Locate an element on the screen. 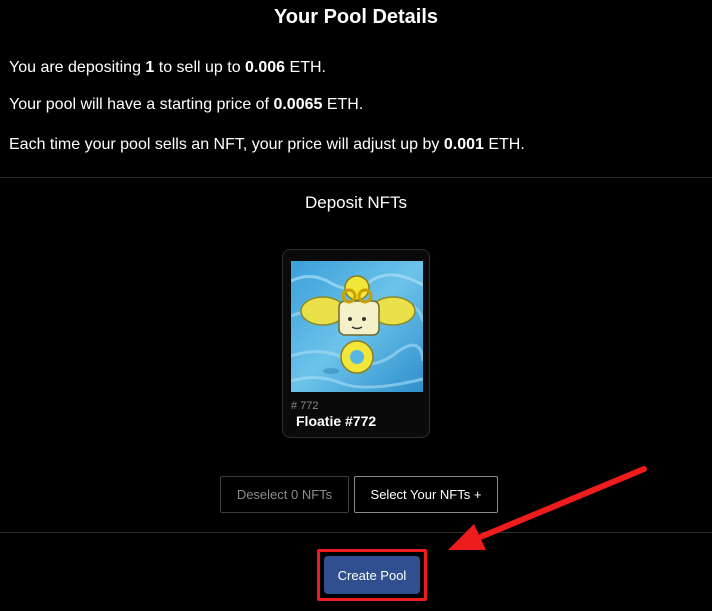 This screenshot has height=611, width=712. pool-details-title: Your Pool Details is located at coordinates (356, 17).